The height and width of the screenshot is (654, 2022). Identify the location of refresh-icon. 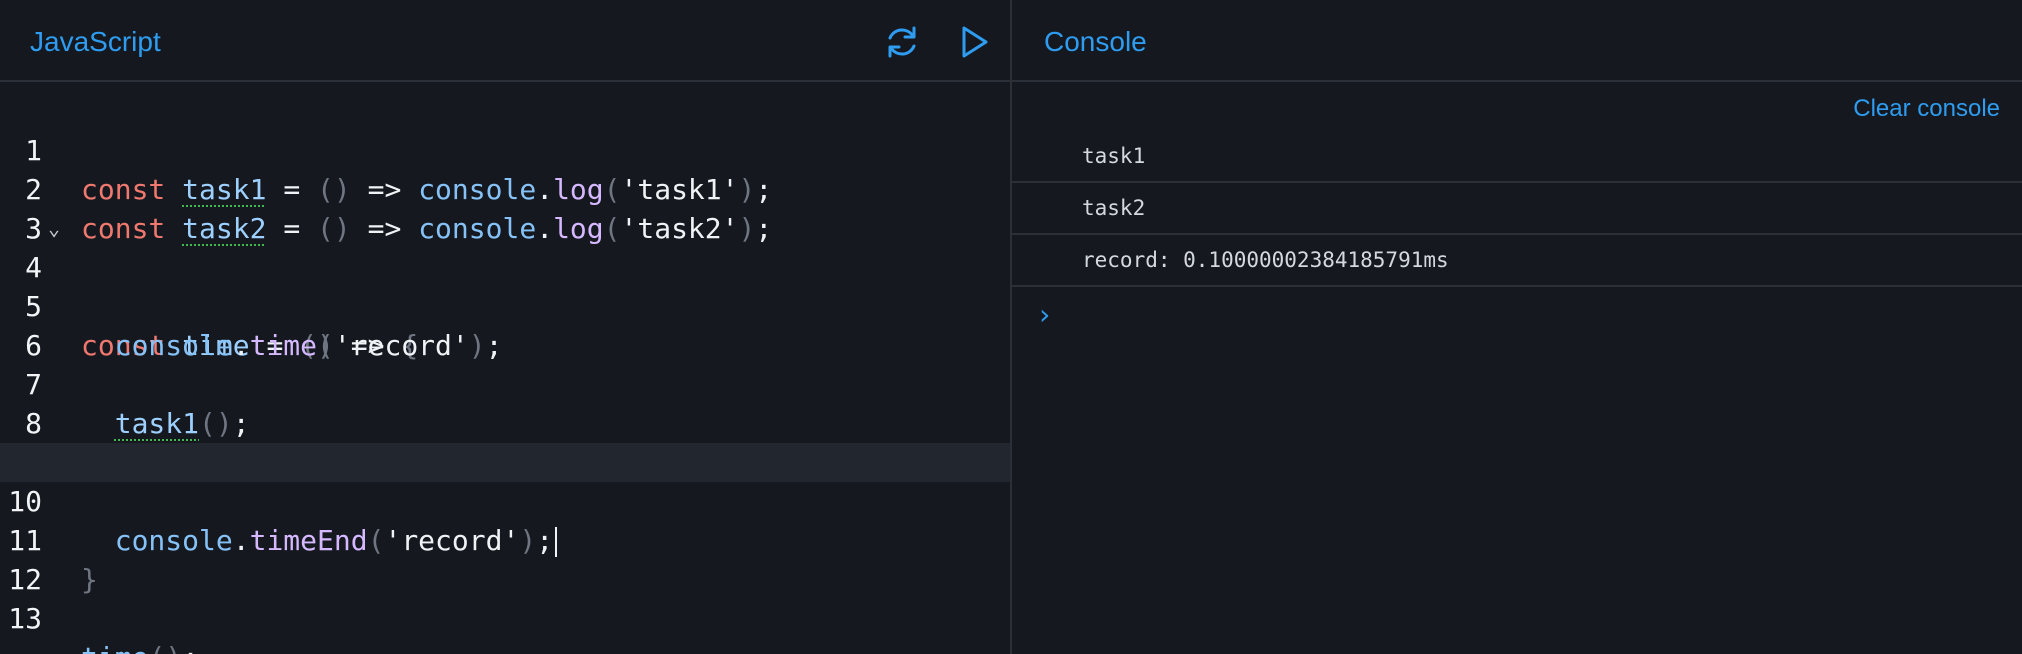
(902, 42).